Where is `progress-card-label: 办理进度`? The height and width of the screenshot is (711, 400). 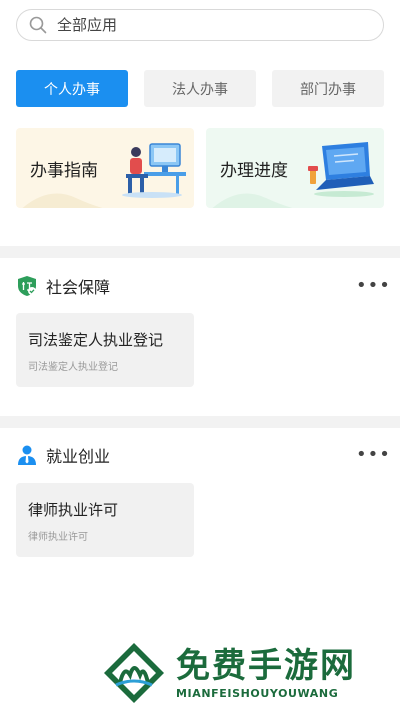 progress-card-label: 办理进度 is located at coordinates (254, 170).